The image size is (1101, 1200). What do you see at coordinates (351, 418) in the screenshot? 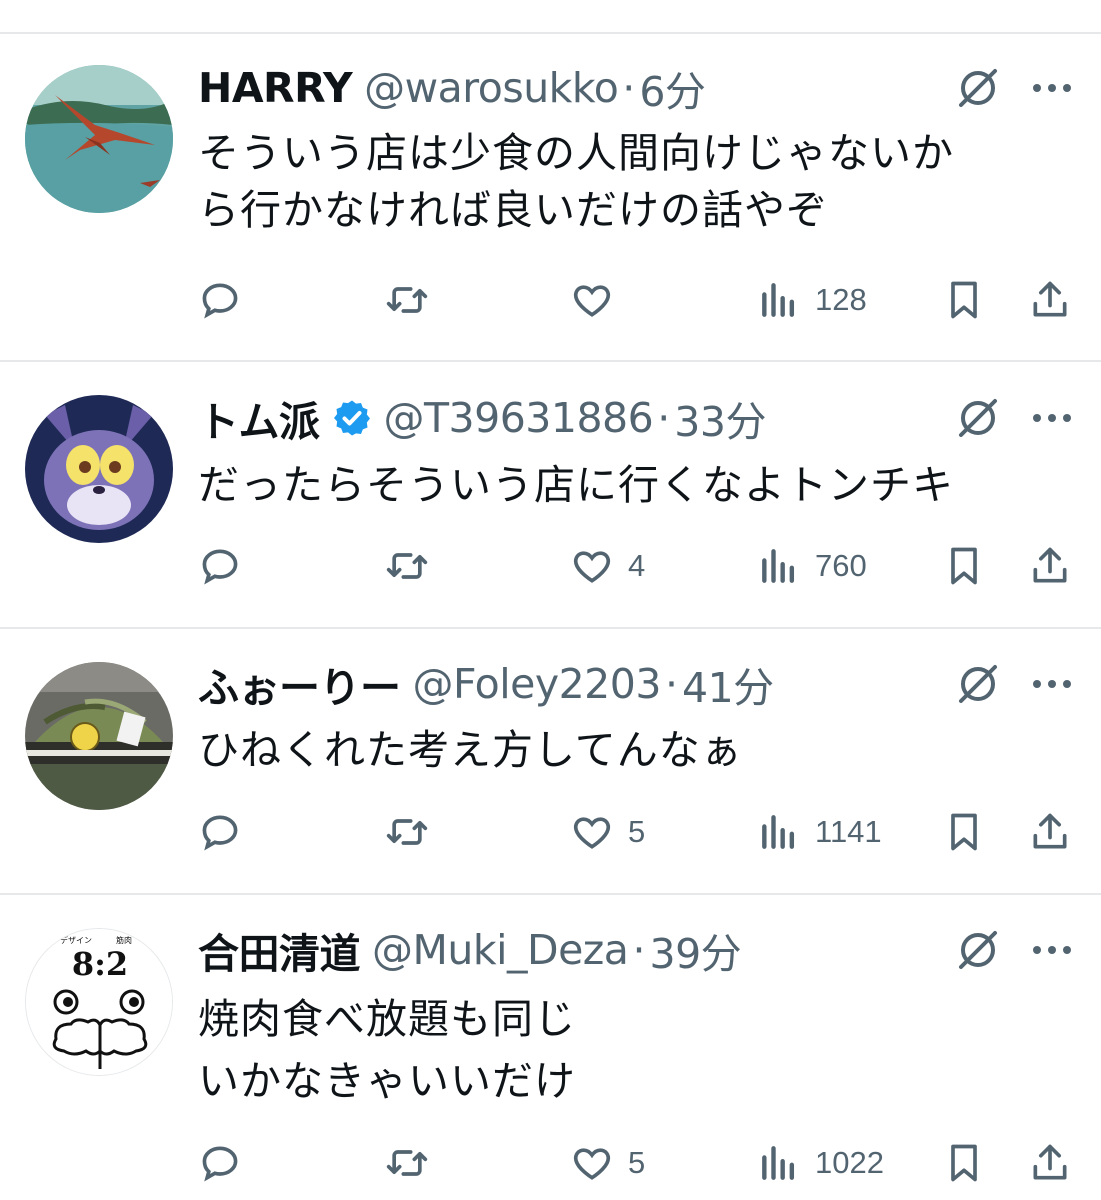
I see `verified-badge-icon` at bounding box center [351, 418].